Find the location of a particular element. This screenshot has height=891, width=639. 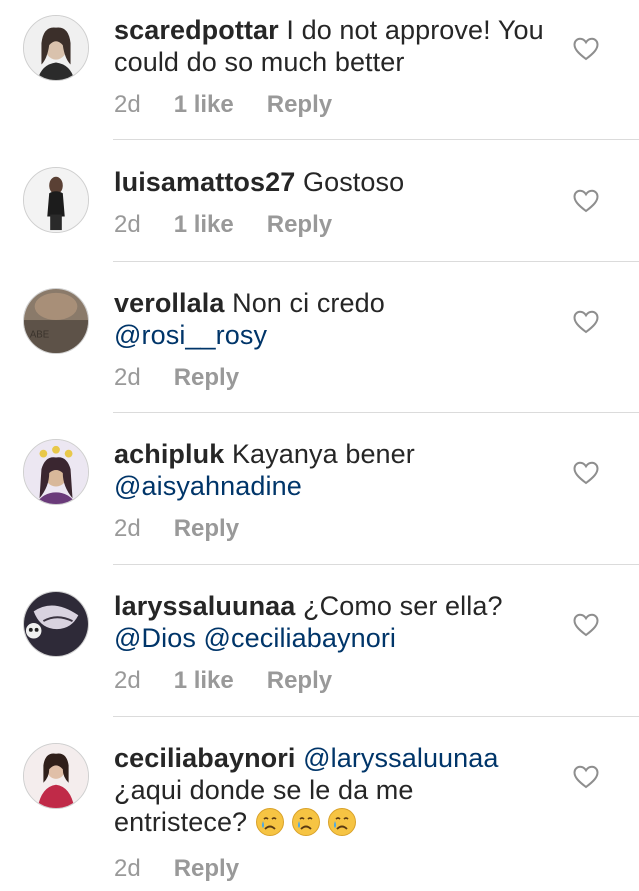

comment-body: Non ci credo is located at coordinates (308, 303).